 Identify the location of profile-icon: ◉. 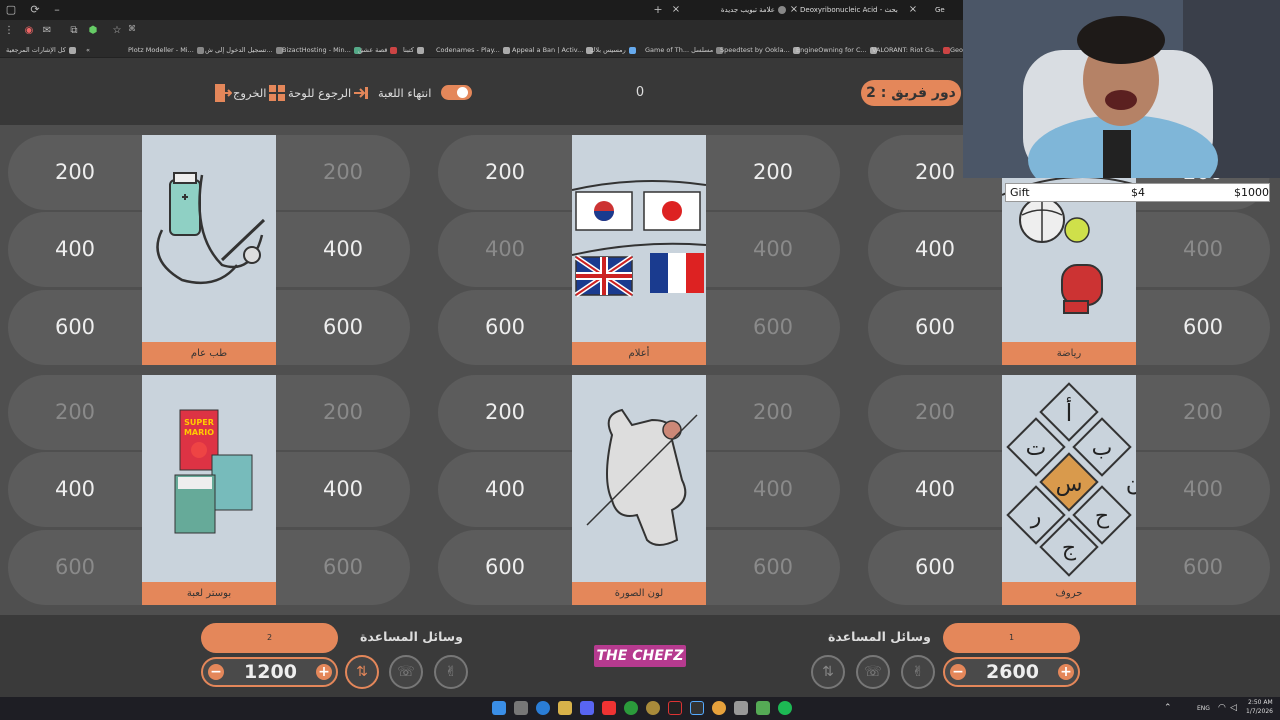
(29, 31).